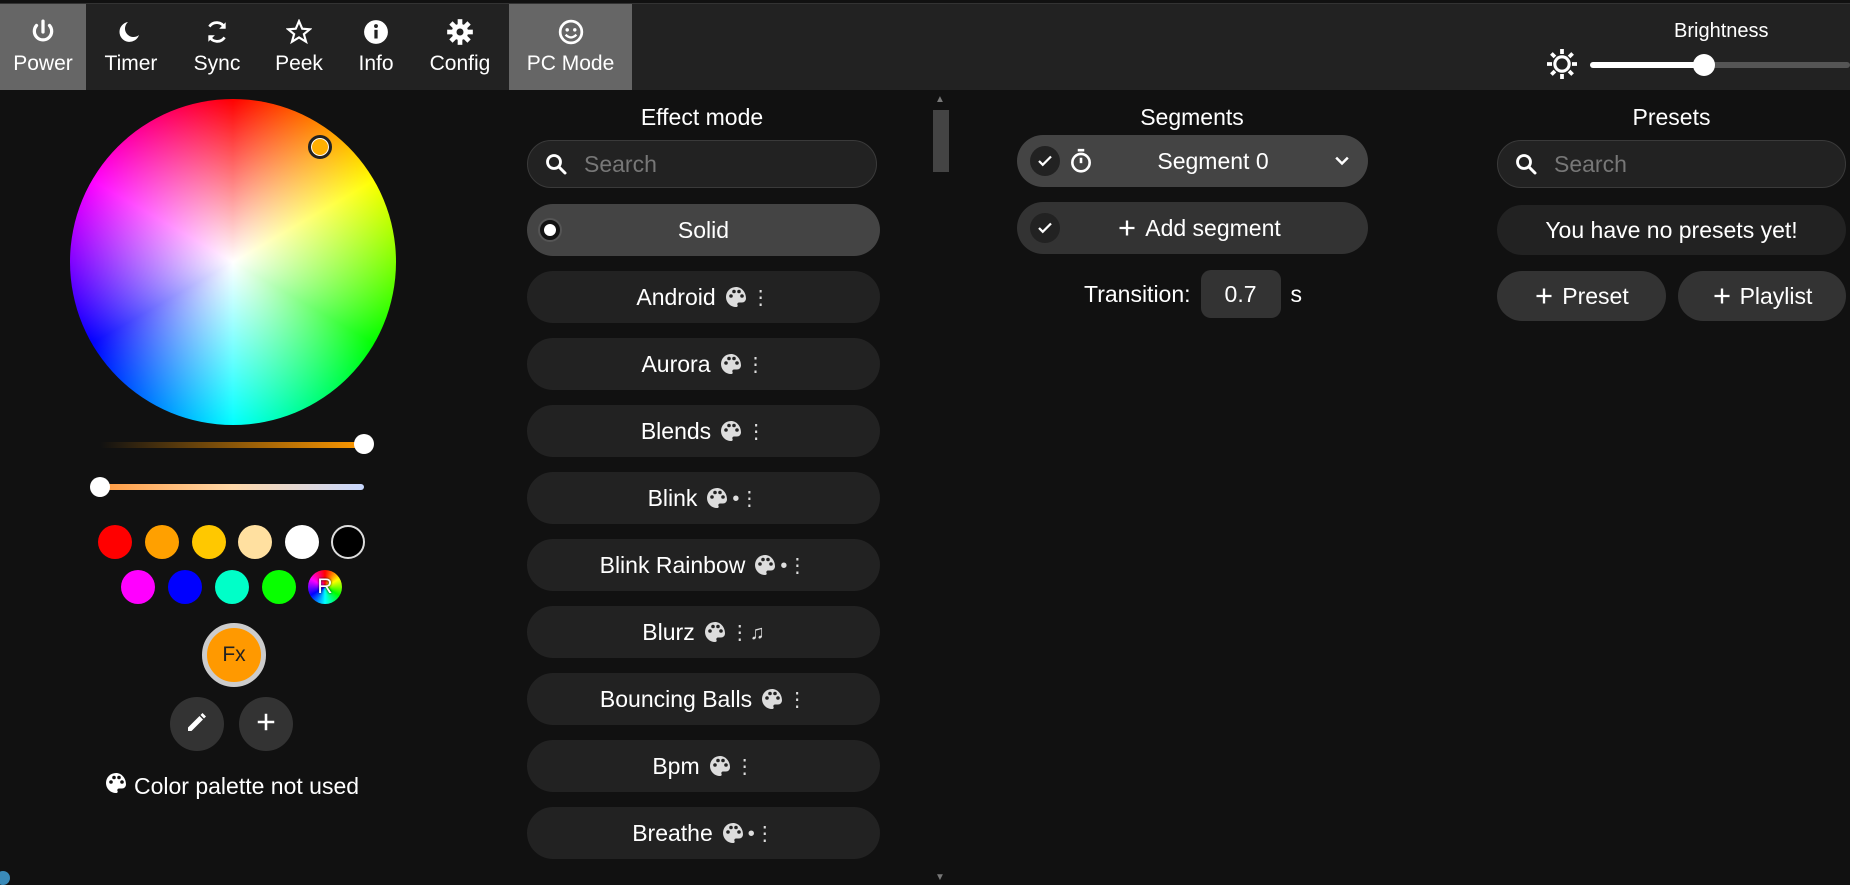 The image size is (1850, 885). I want to click on timer-icon, so click(1081, 161).